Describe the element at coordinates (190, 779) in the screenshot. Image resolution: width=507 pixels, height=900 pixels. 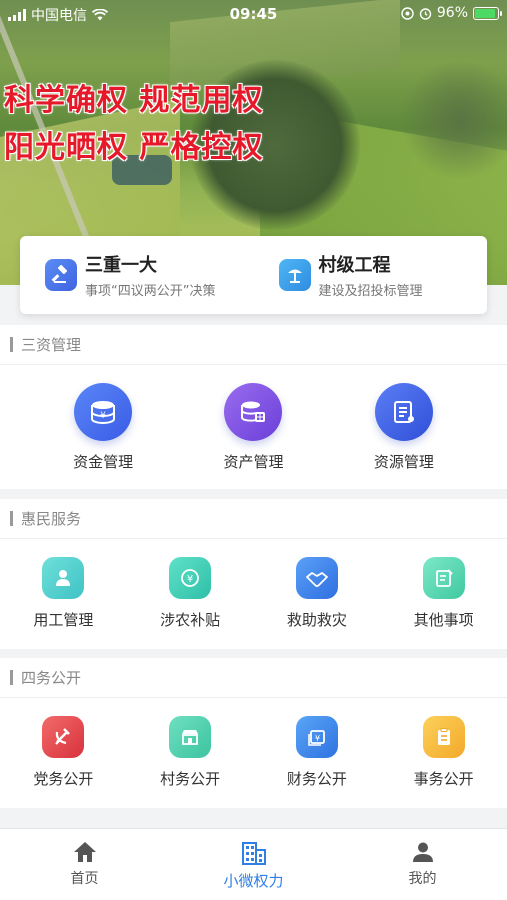
I see `grid-item-label: 村务公开` at that location.